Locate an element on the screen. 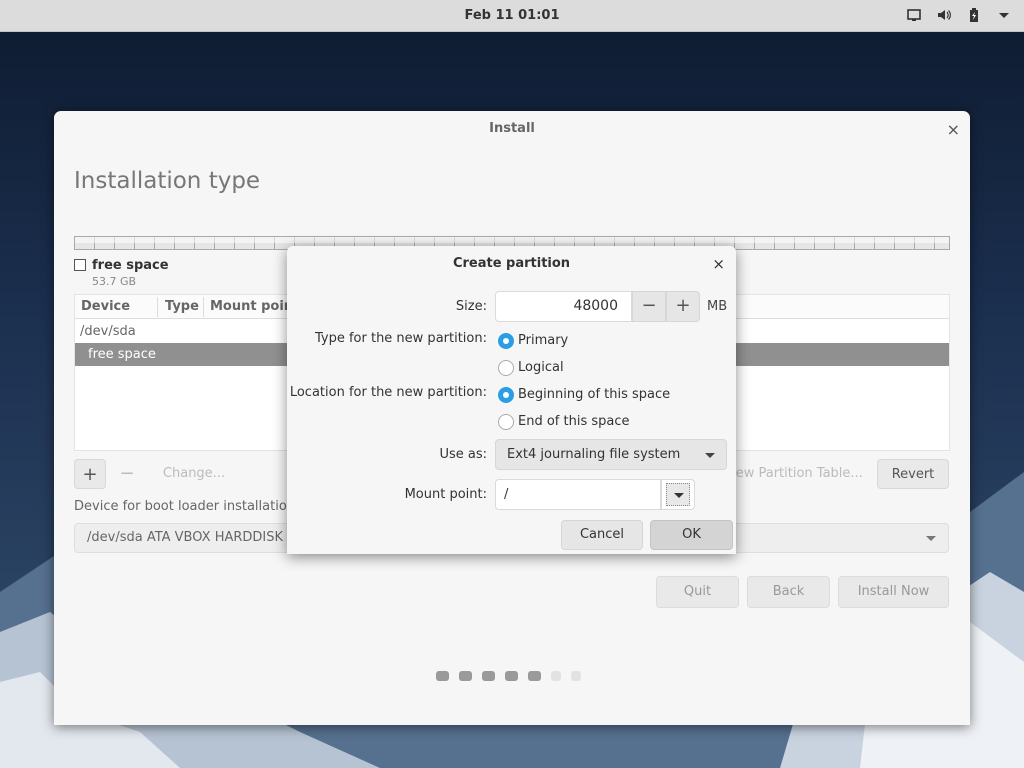 This screenshot has height=768, width=1024. volume-icon is located at coordinates (944, 15).